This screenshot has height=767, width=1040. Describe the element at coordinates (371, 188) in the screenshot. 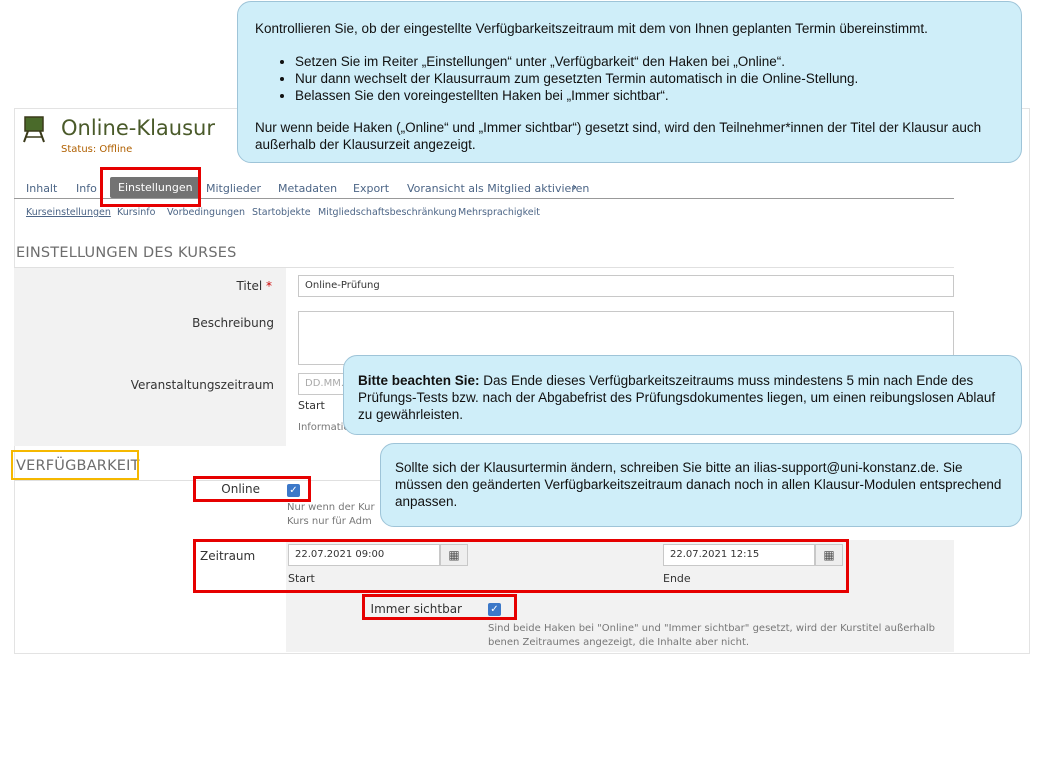

I see `tab-export: Export` at that location.